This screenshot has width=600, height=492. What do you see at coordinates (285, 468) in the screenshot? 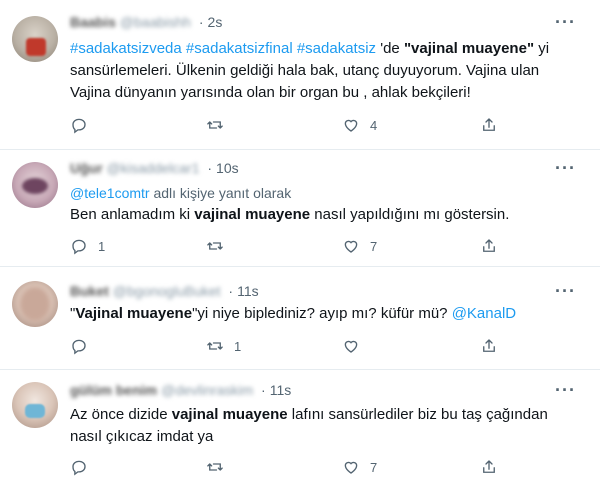
I see `action-bar: 7` at bounding box center [285, 468].